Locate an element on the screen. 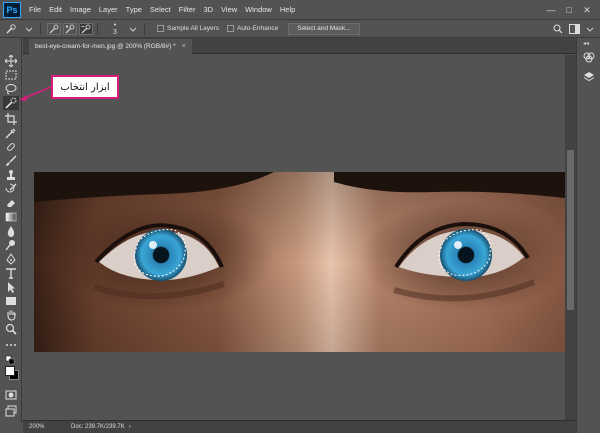 Image resolution: width=600 pixels, height=433 pixels. close-button: ✕ is located at coordinates (587, 10).